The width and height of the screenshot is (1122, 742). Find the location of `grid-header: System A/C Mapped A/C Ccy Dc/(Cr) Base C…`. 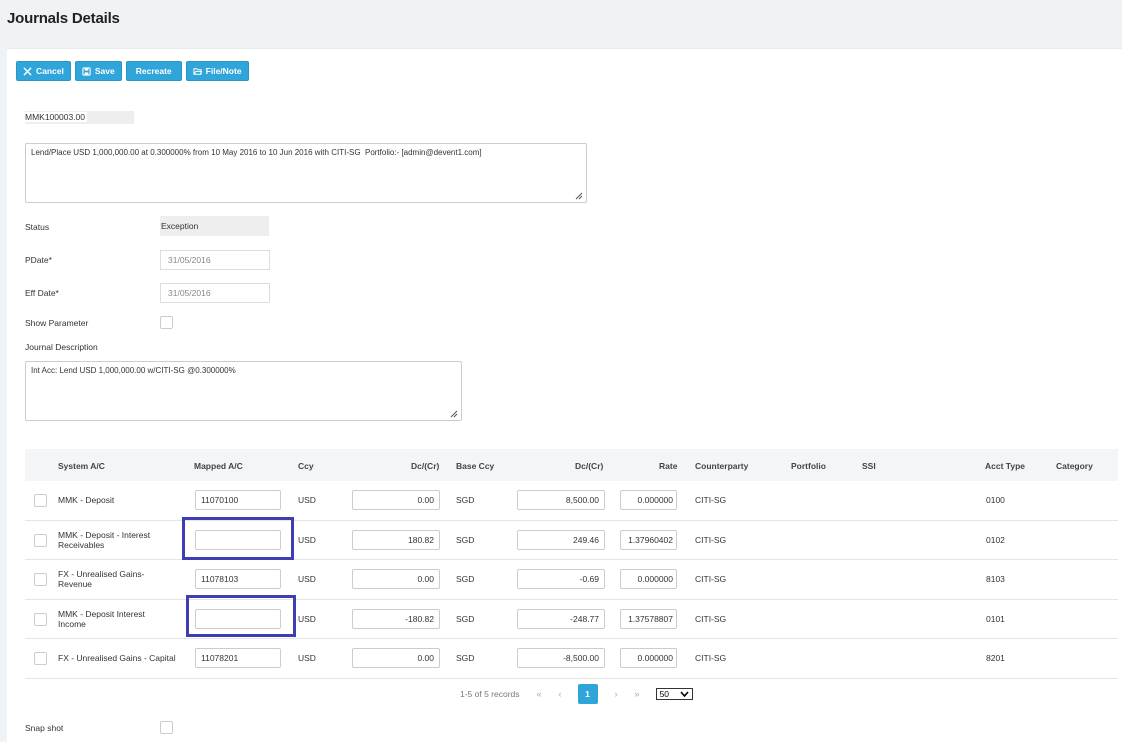

grid-header: System A/C Mapped A/C Ccy Dc/(Cr) Base C… is located at coordinates (571, 465).